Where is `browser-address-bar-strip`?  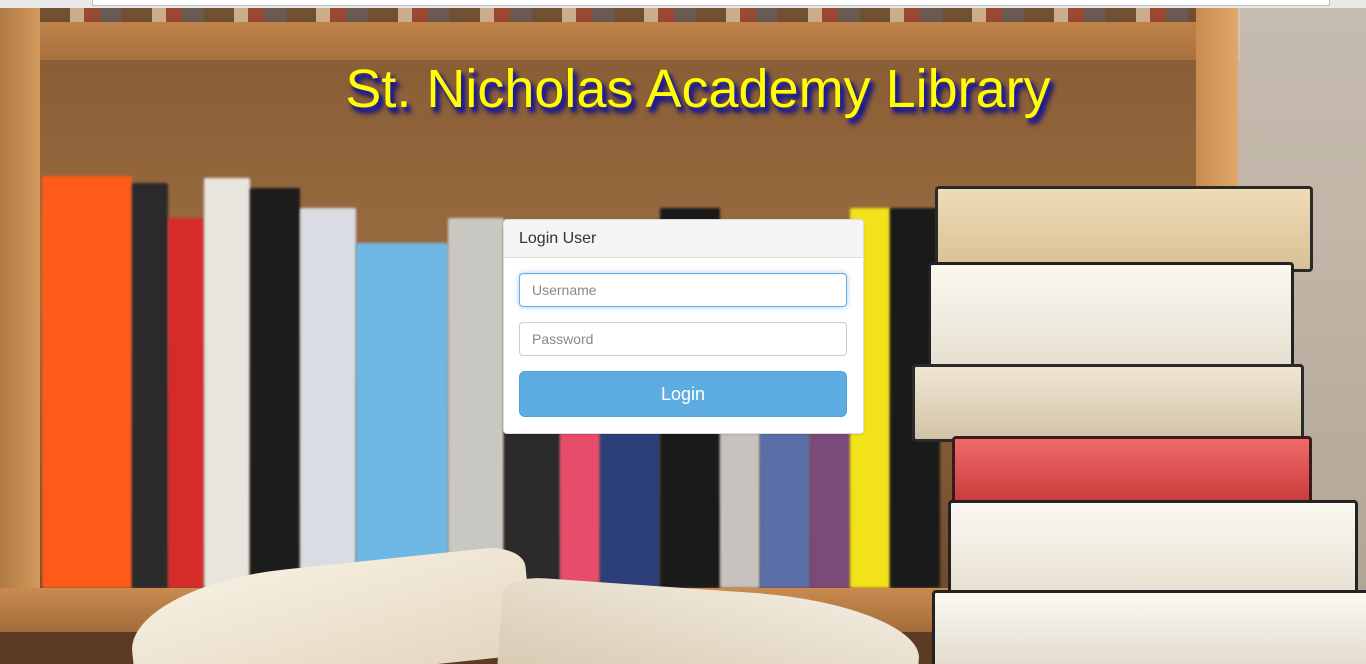 browser-address-bar-strip is located at coordinates (683, 4).